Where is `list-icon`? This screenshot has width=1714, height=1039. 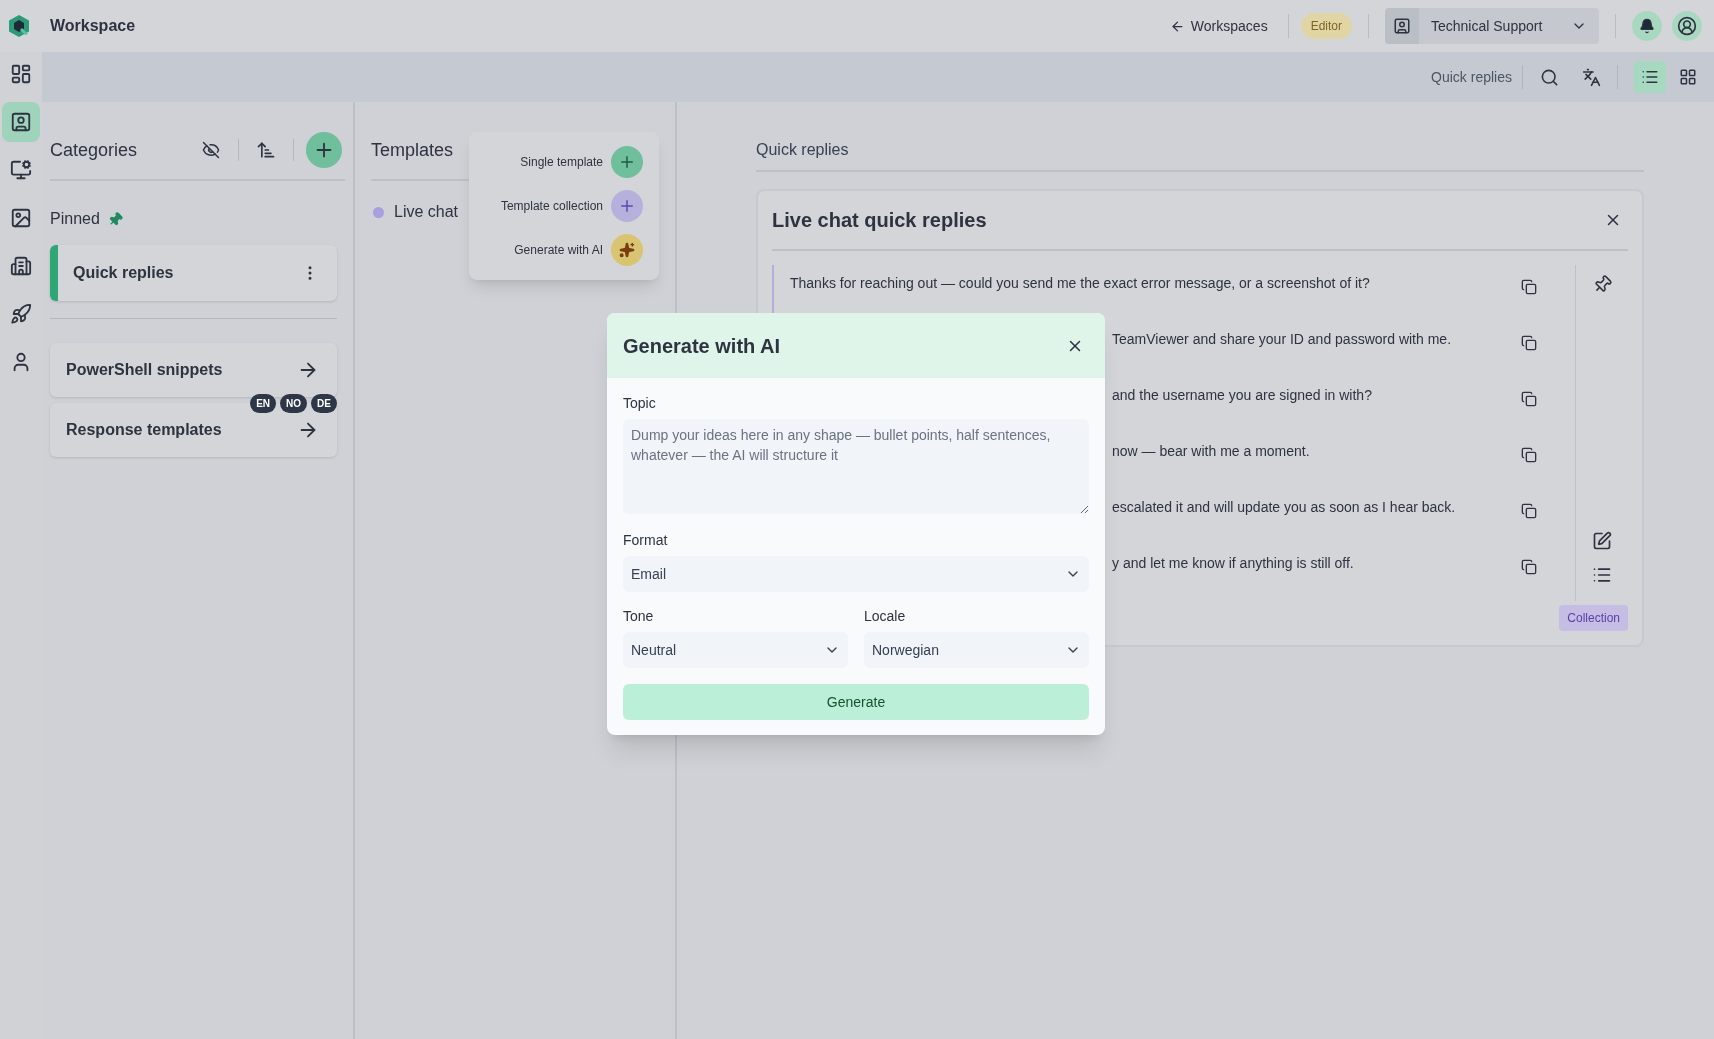
list-icon is located at coordinates (1602, 575).